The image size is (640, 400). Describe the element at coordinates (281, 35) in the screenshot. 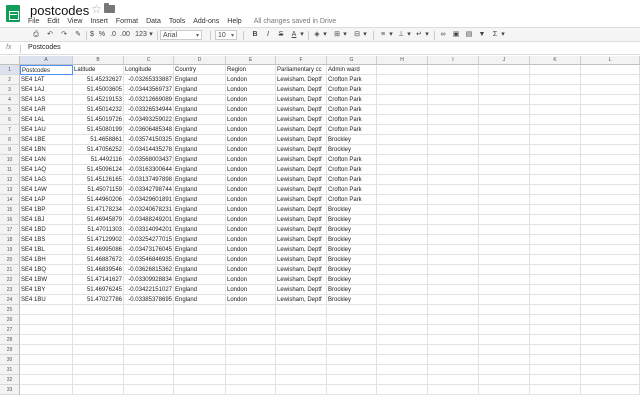

I see `strikethrough-button: S` at that location.